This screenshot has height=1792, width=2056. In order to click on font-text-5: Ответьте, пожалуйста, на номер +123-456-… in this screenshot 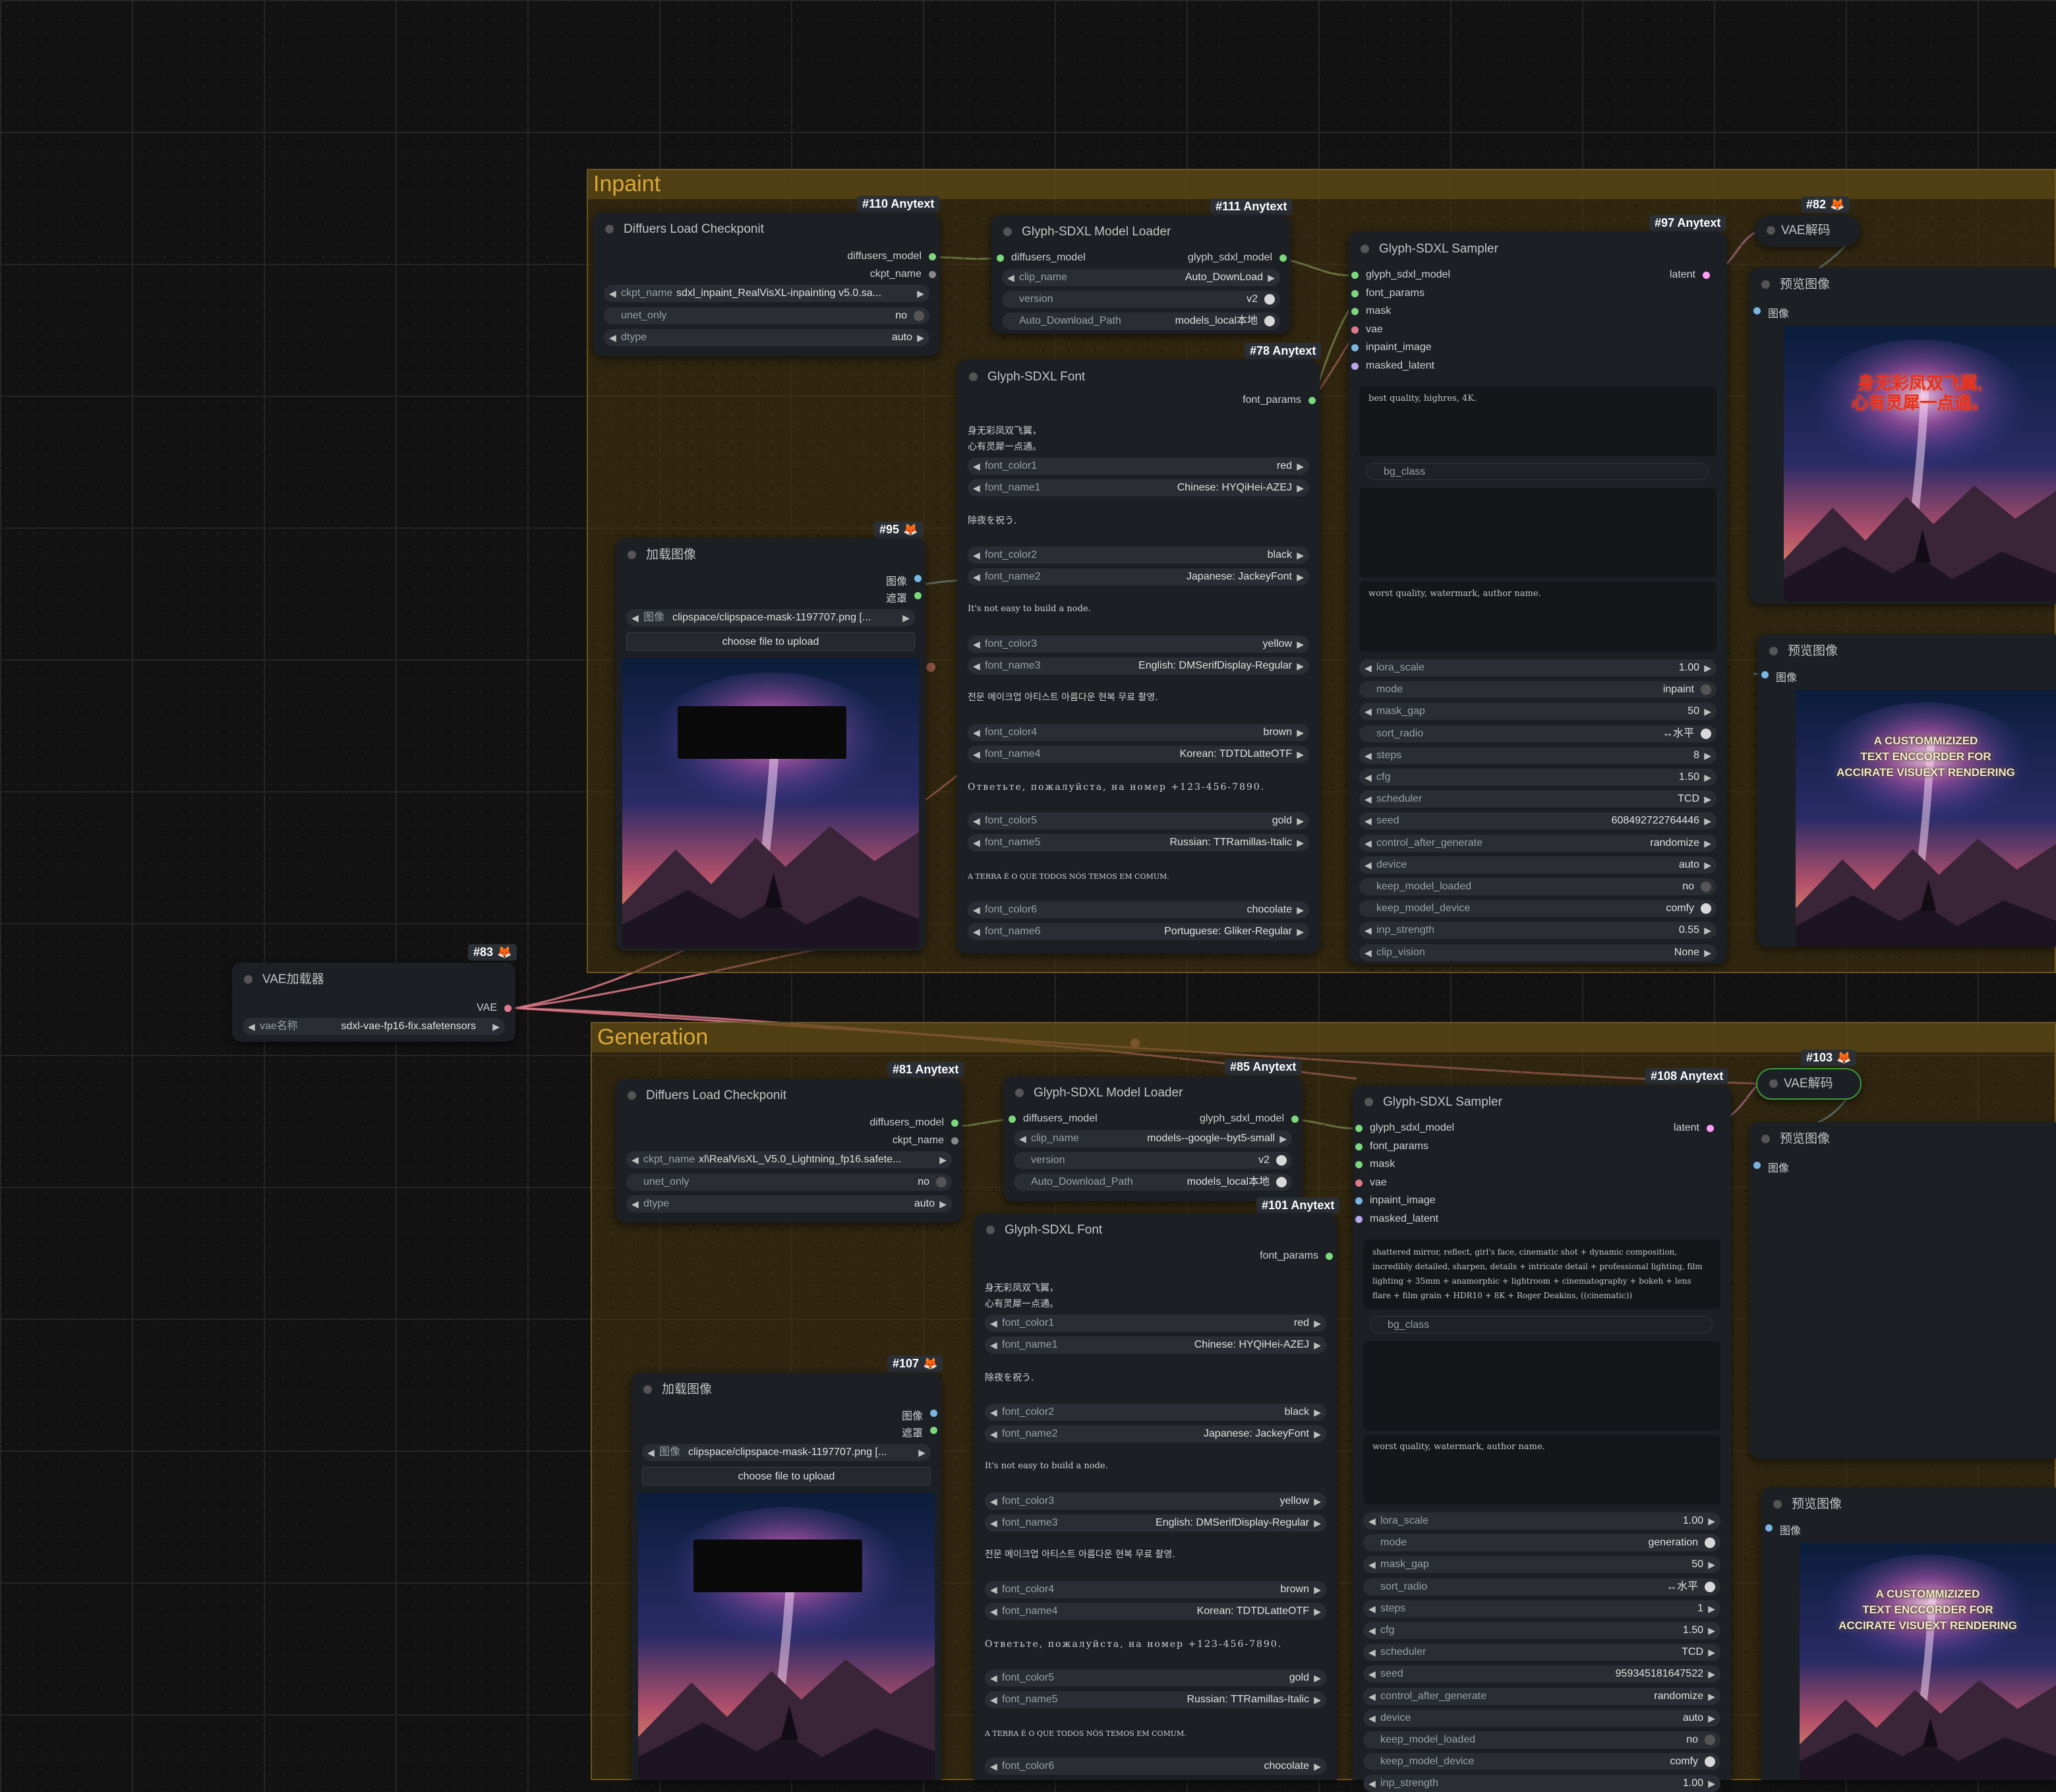, I will do `click(1116, 787)`.